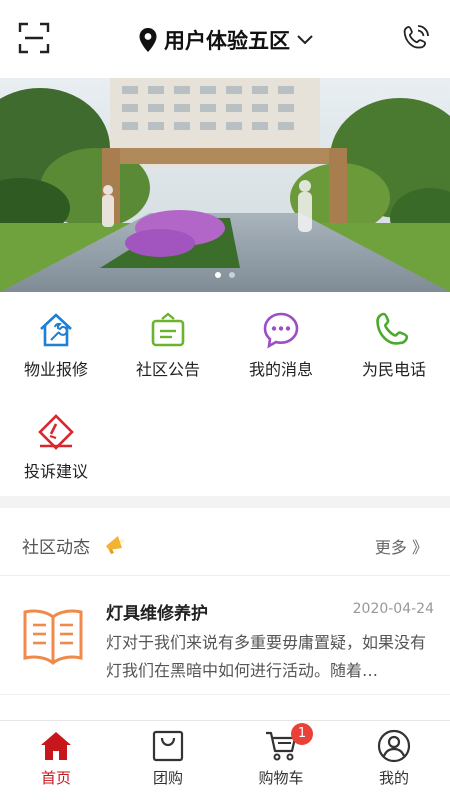 Image resolution: width=450 pixels, height=800 pixels. Describe the element at coordinates (34, 38) in the screenshot. I see `scan-icon` at that location.